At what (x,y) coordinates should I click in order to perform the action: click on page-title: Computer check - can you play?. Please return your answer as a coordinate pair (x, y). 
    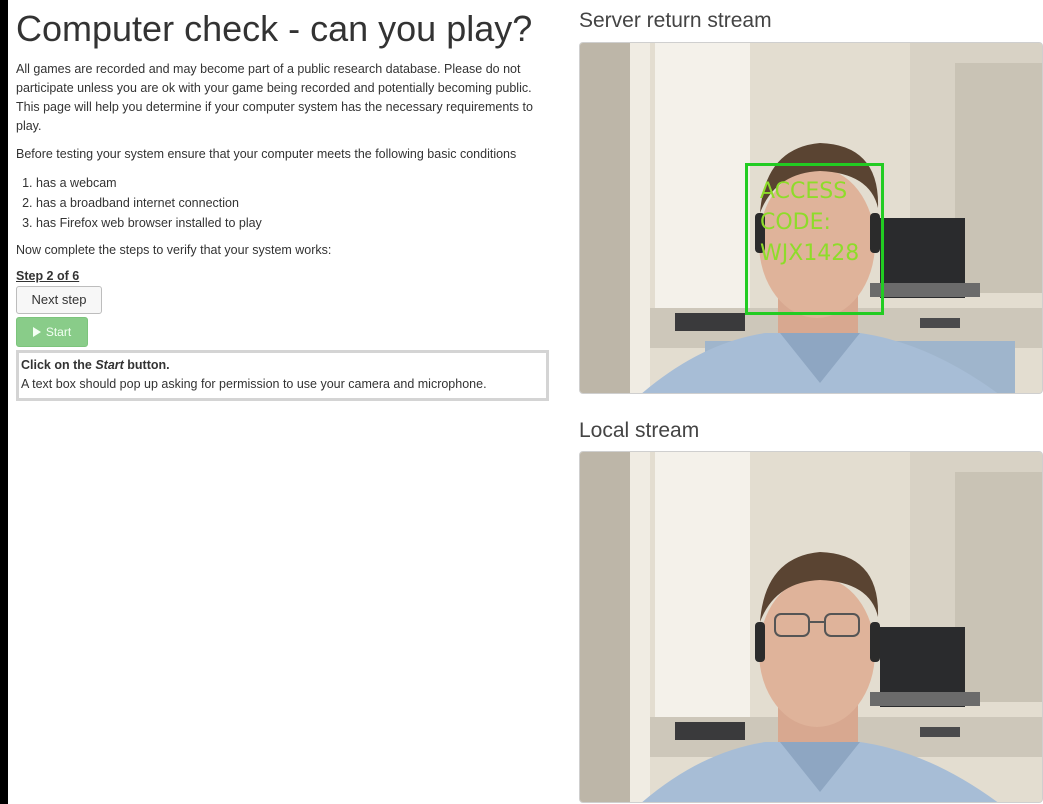
    Looking at the image, I should click on (274, 28).